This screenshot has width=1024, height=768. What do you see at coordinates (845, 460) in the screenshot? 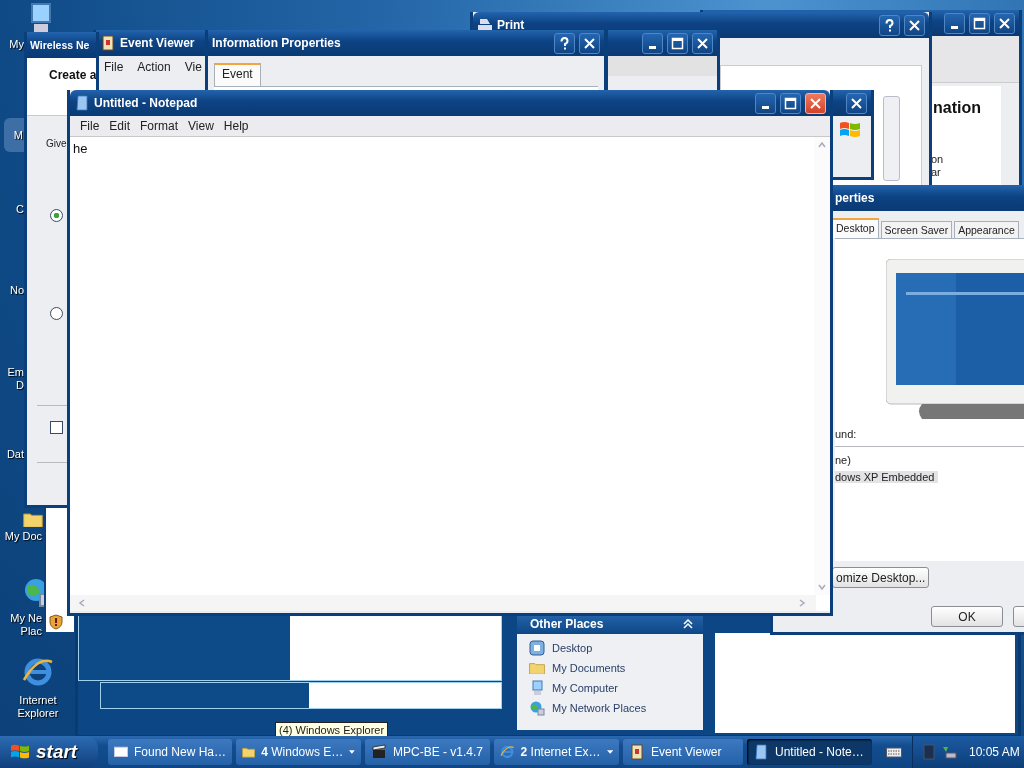
I see `list-item: ne)` at bounding box center [845, 460].